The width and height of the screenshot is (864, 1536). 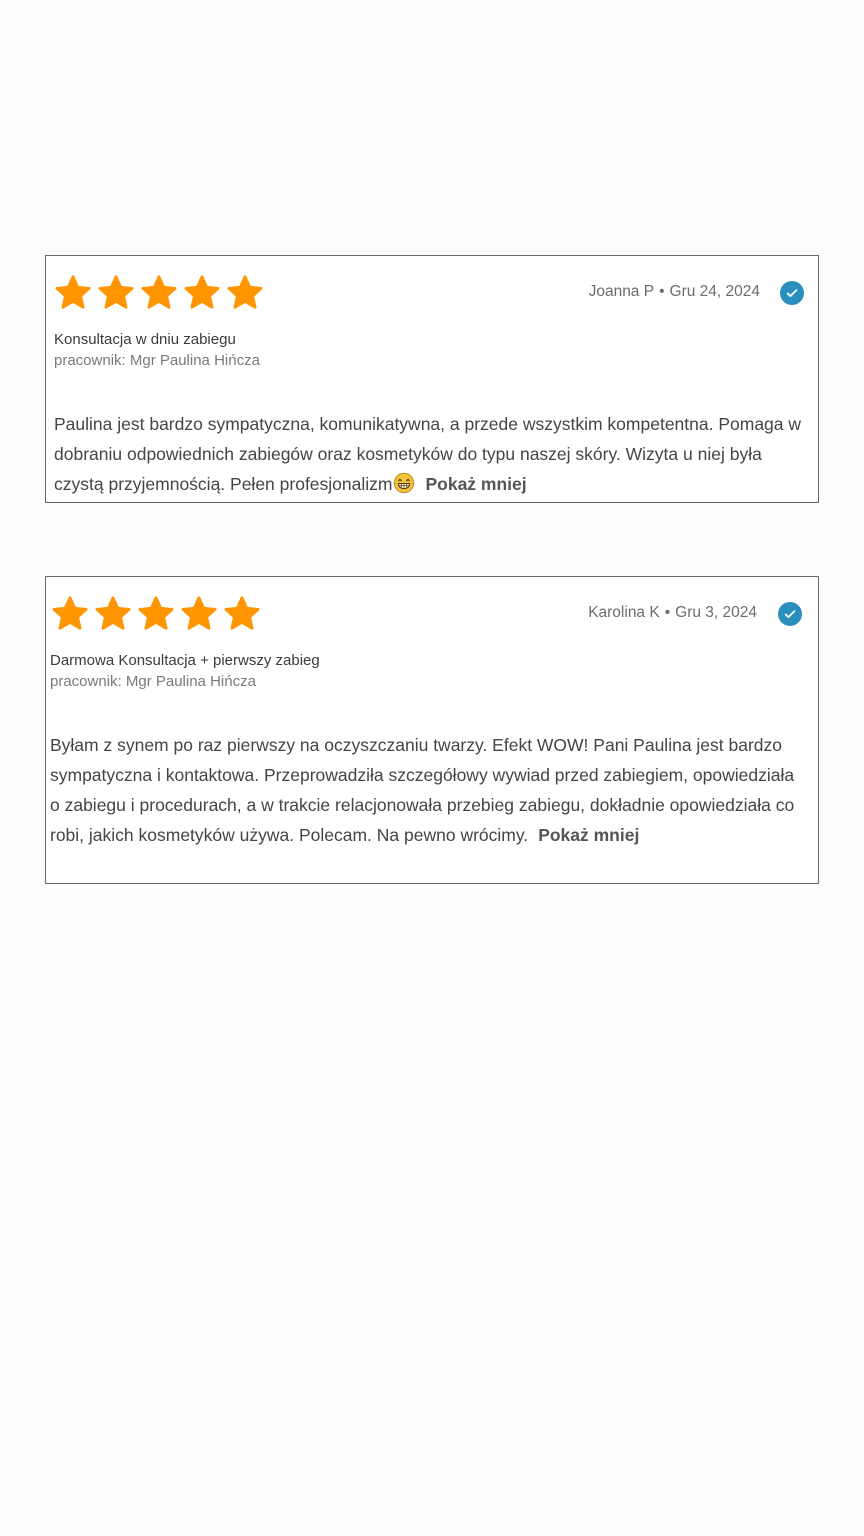 What do you see at coordinates (714, 291) in the screenshot?
I see `review-date: Gru 24, 2024` at bounding box center [714, 291].